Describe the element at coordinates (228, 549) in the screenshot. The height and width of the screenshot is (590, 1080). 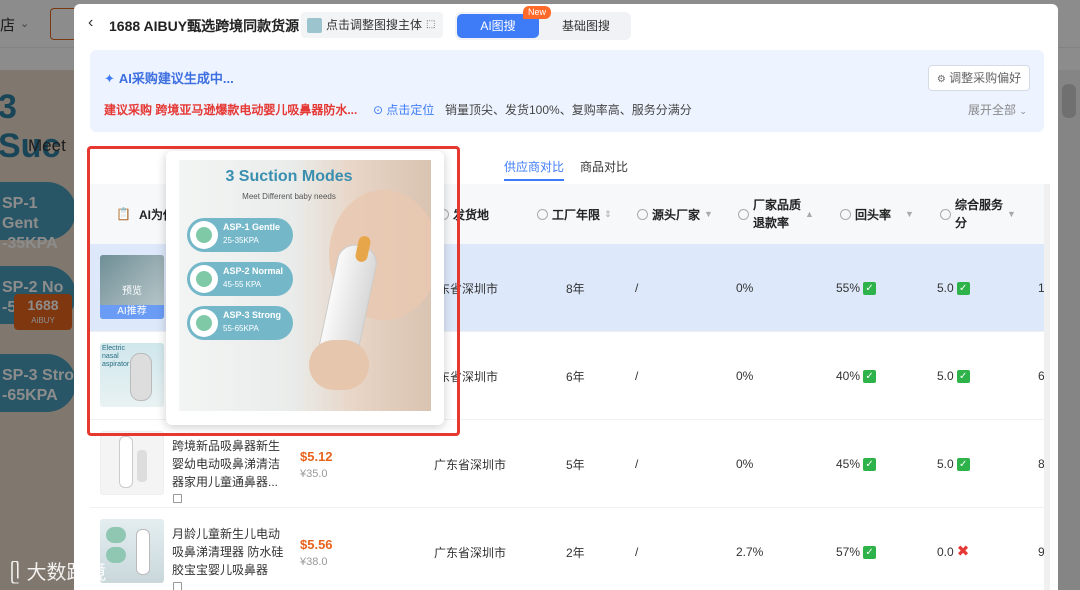
I see `product-name: 月龄儿童新生儿电动吸鼻涕清理器 防水硅胶宝宝婴儿吸鼻器` at that location.